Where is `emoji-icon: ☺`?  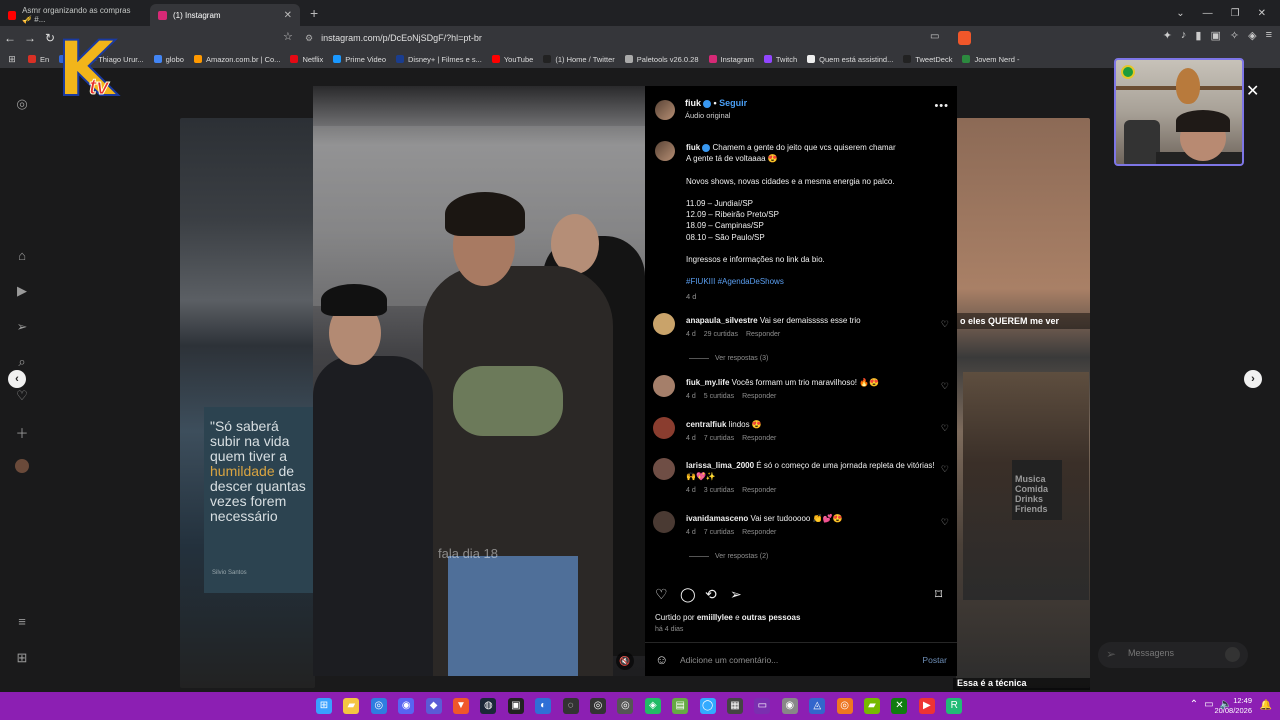 emoji-icon: ☺ is located at coordinates (661, 659).